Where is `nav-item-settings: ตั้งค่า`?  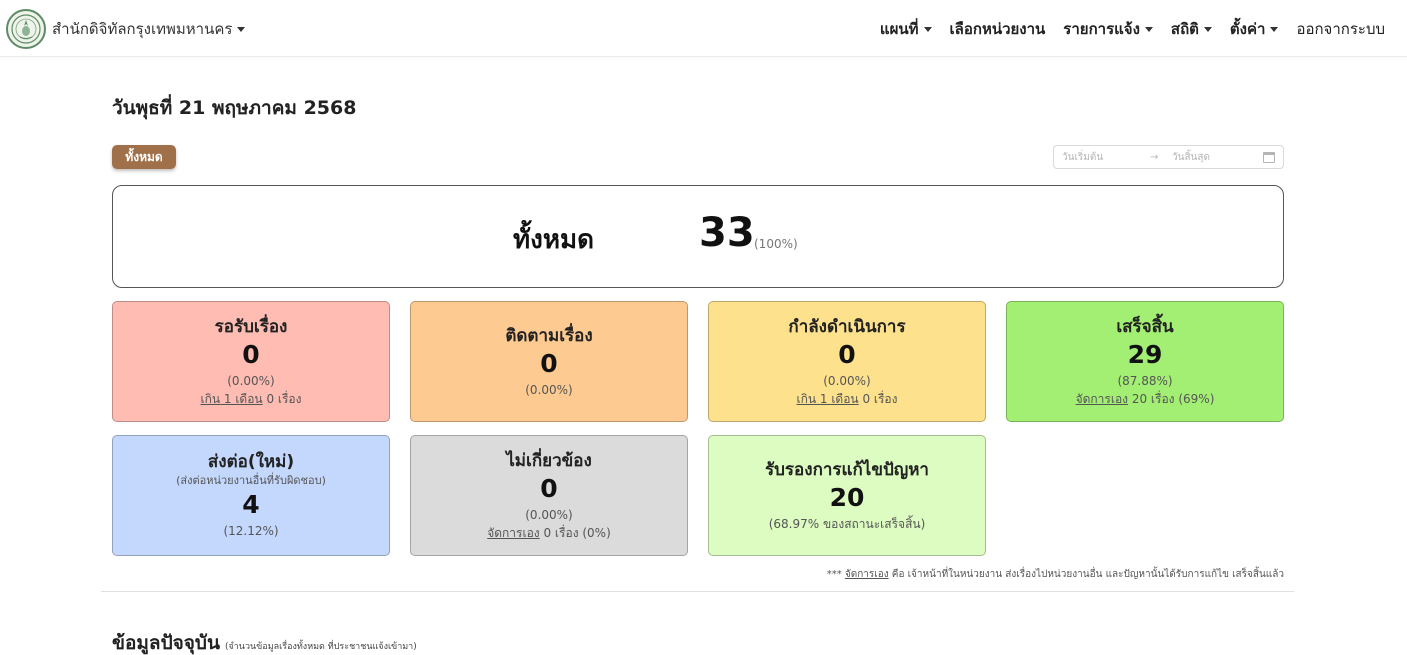
nav-item-settings: ตั้งค่า is located at coordinates (1254, 29).